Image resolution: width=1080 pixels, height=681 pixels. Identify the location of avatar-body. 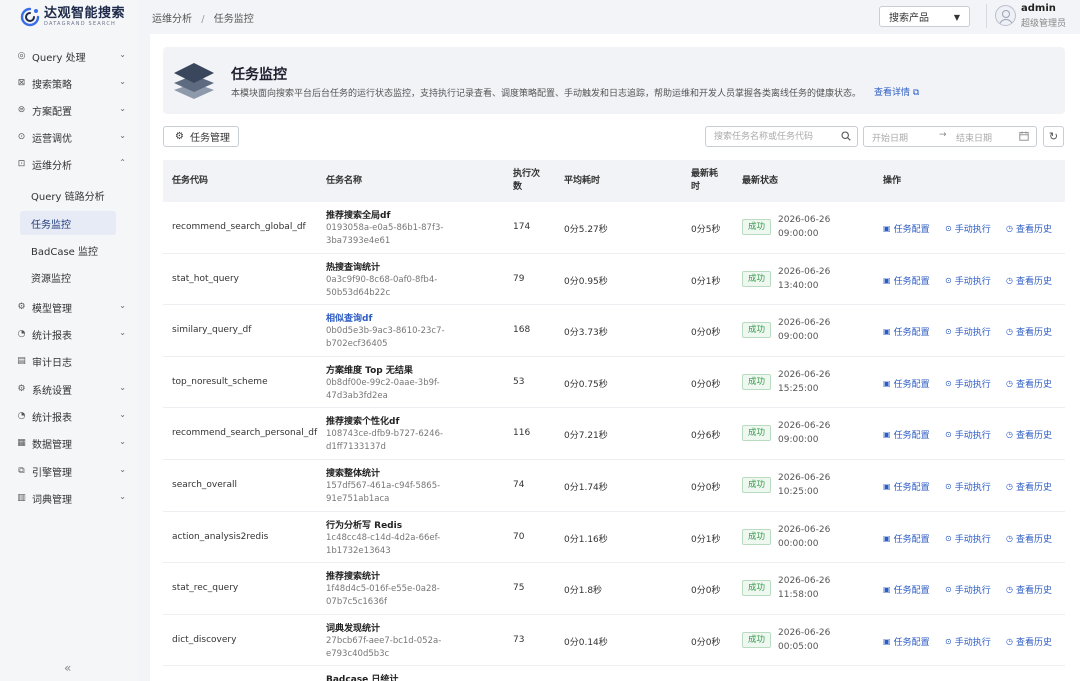
(1006, 22).